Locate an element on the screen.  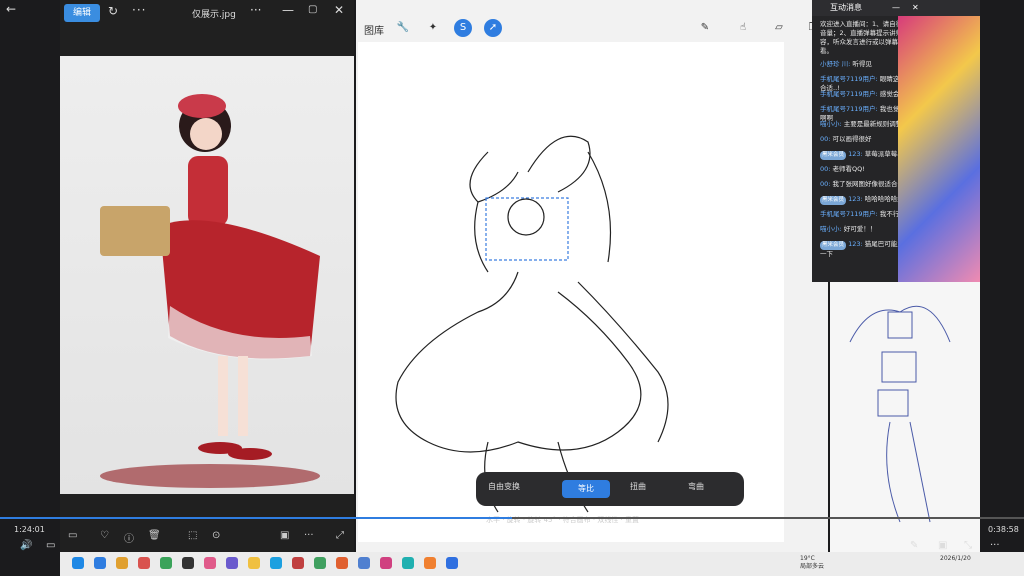
filmstrip-icon: ▭ is located at coordinates (72, 535).